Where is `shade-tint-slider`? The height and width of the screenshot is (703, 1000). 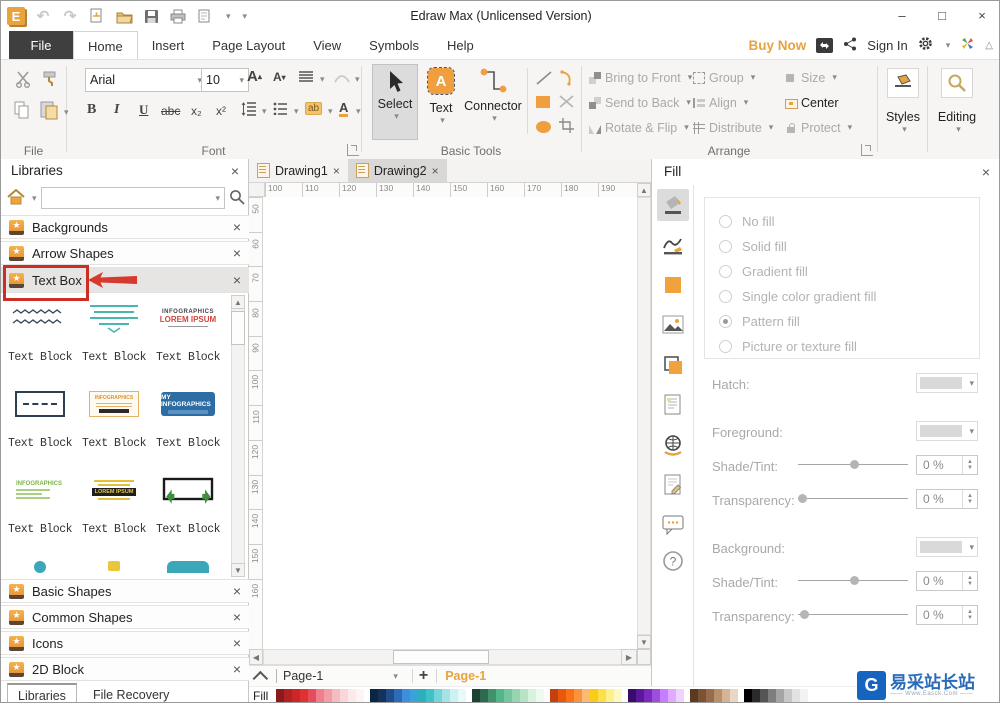 shade-tint-slider is located at coordinates (853, 464).